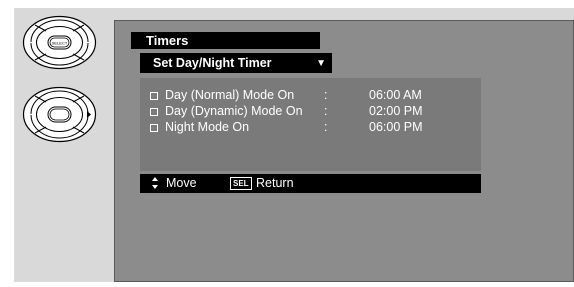  I want to click on remote-right-arrow-icon, so click(59, 114).